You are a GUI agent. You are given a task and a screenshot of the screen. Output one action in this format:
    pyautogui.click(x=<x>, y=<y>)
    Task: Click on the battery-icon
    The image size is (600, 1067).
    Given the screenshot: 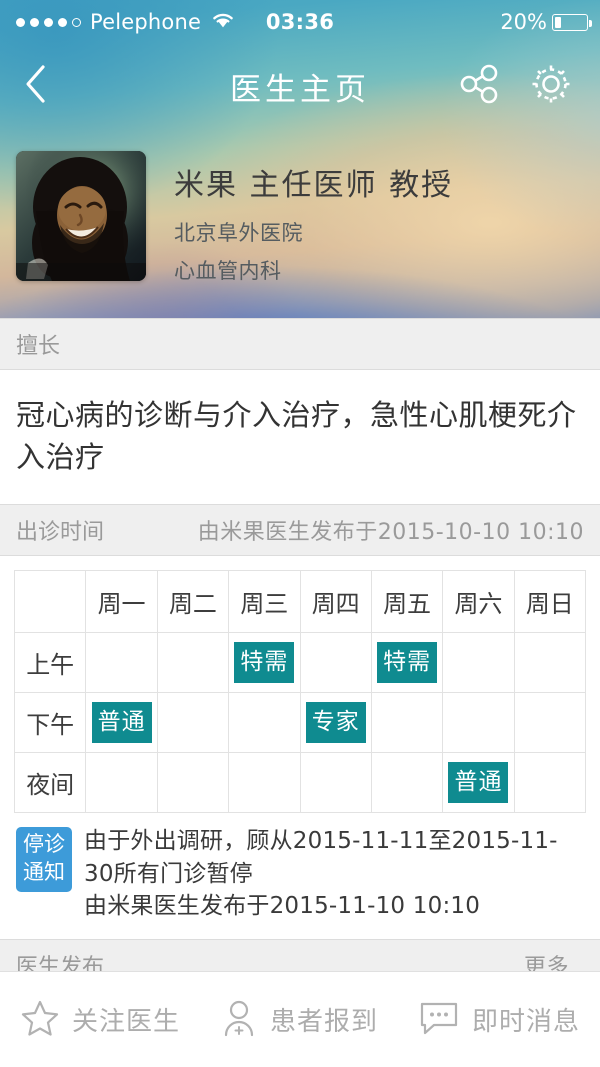 What is the action you would take?
    pyautogui.click(x=572, y=22)
    